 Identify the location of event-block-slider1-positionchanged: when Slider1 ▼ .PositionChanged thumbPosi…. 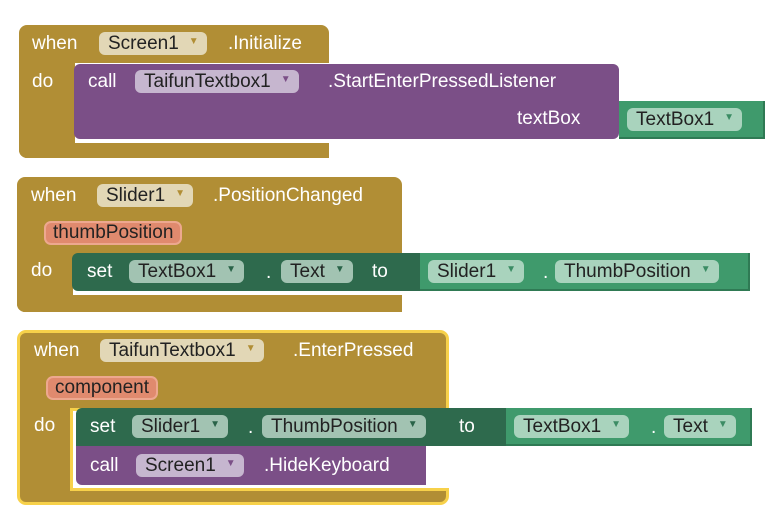
(209, 244).